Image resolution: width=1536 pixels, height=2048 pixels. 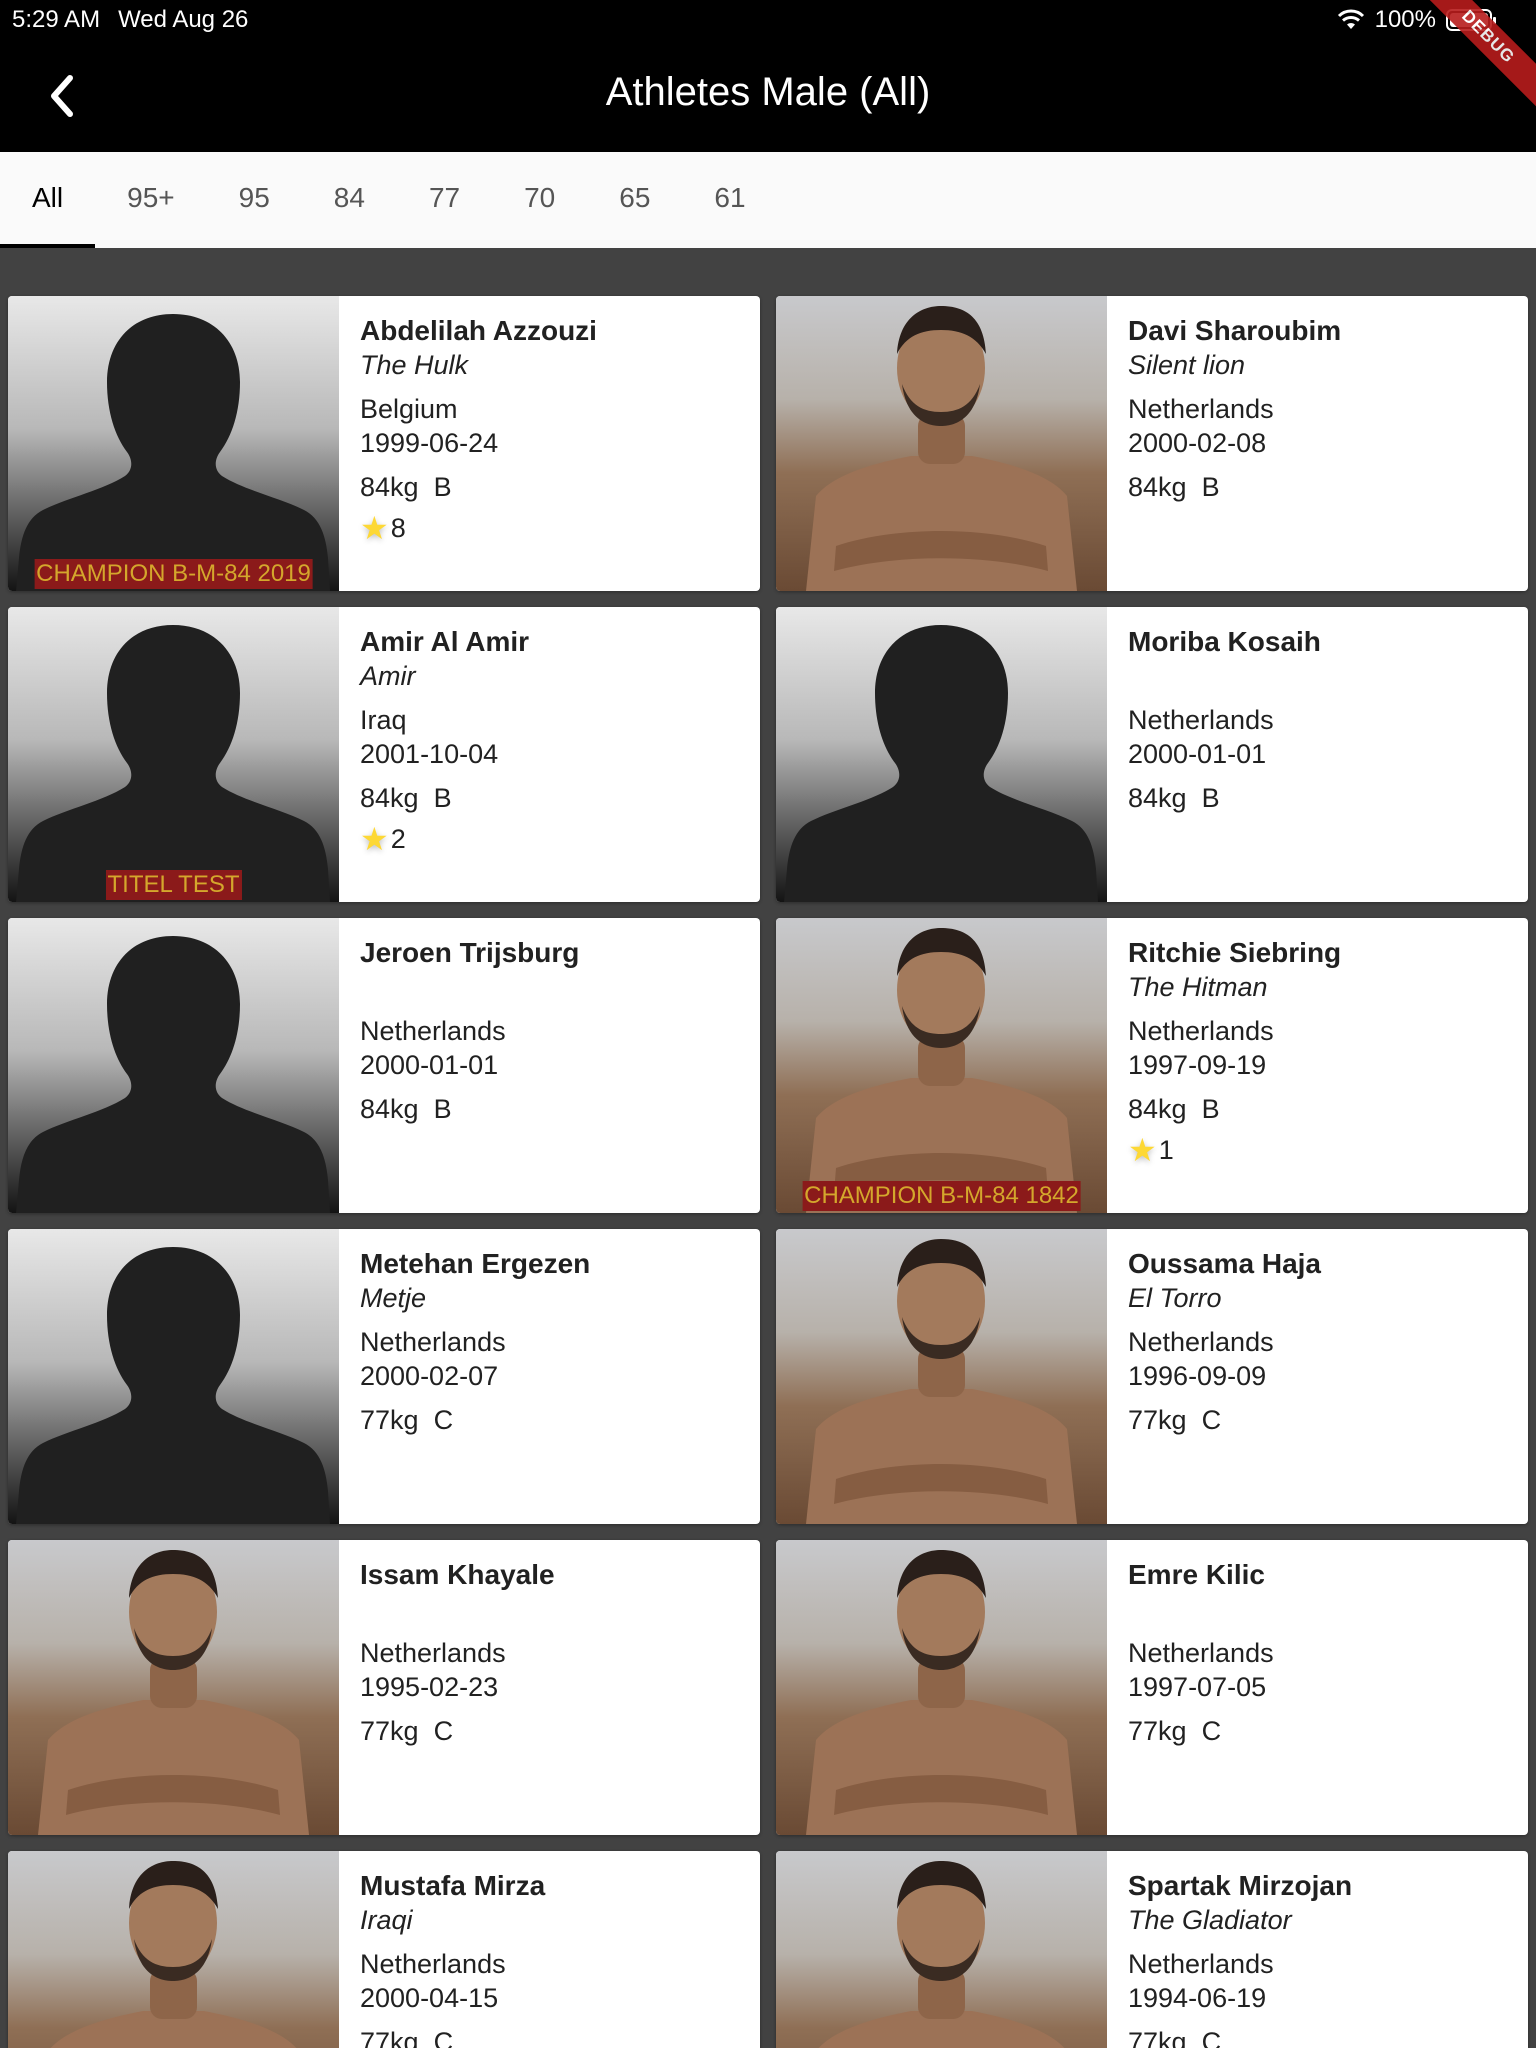 What do you see at coordinates (1197, 443) in the screenshot?
I see `athlete-dob: 2000-02-08` at bounding box center [1197, 443].